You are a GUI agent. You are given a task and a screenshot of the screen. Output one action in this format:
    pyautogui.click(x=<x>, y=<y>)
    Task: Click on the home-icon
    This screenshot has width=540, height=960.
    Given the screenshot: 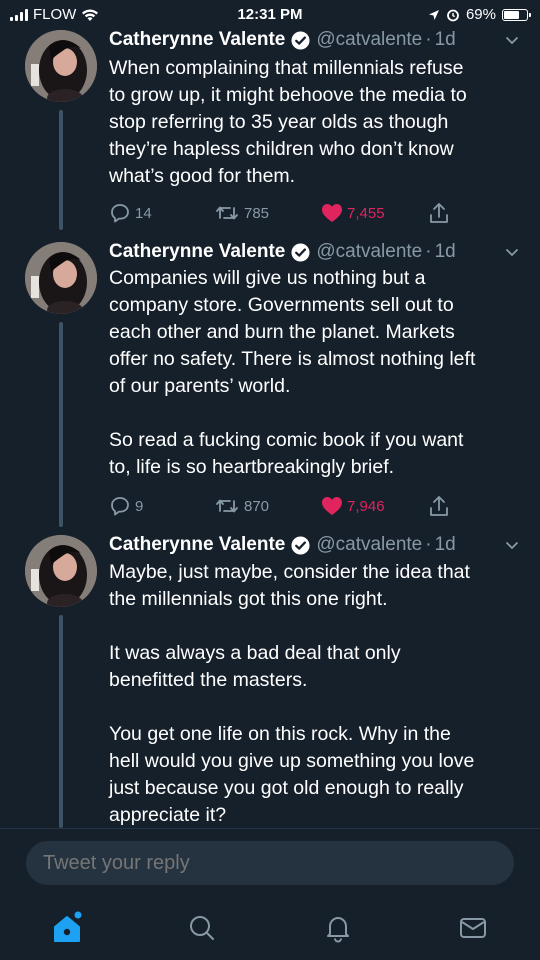 What is the action you would take?
    pyautogui.click(x=68, y=926)
    